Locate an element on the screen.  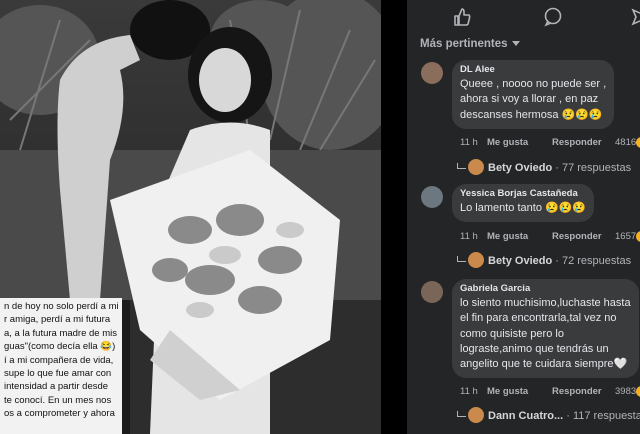
caption-line: supe lo que fue amar con is located at coordinates (58, 374).